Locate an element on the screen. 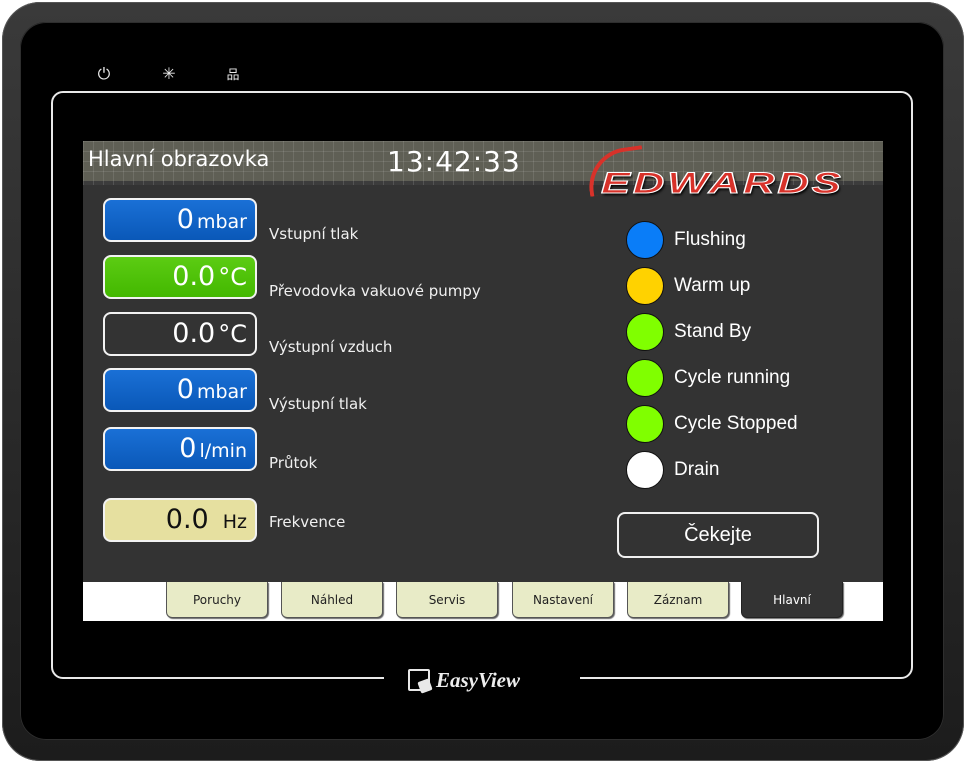  readout-label: Frekvence is located at coordinates (307, 522).